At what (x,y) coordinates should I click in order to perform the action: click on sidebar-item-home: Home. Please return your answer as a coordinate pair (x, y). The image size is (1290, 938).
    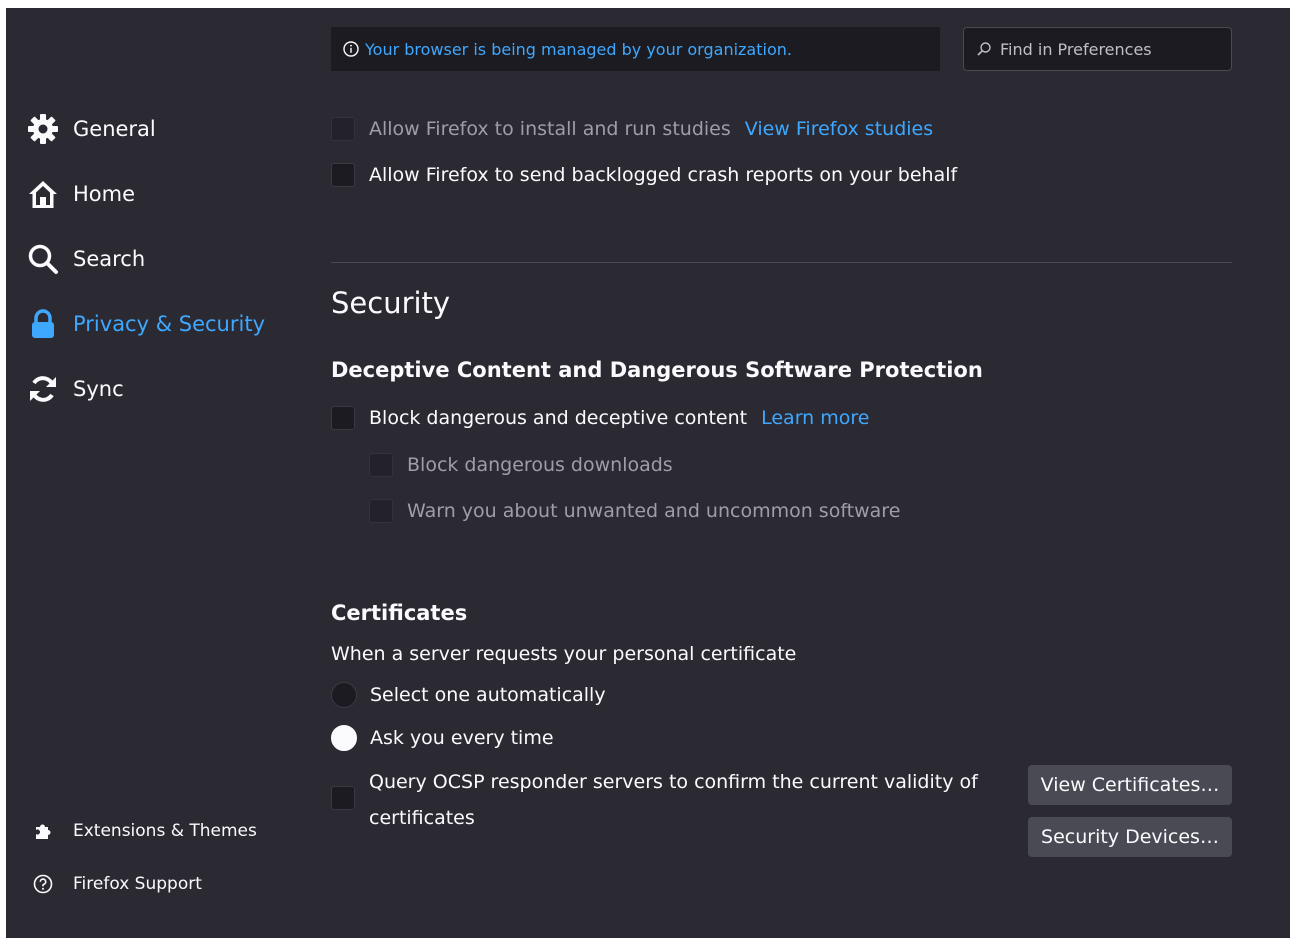
    Looking at the image, I should click on (80, 194).